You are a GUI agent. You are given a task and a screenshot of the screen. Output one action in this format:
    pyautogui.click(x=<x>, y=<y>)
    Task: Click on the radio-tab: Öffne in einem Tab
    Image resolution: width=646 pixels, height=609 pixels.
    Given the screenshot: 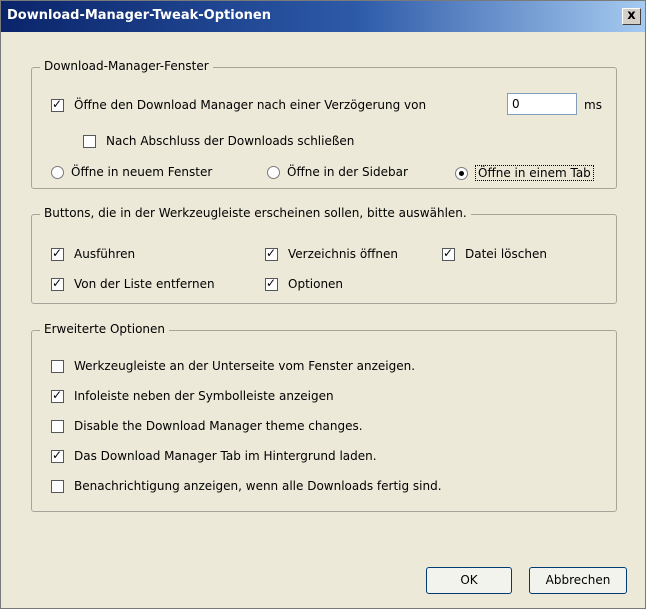 What is the action you would take?
    pyautogui.click(x=524, y=173)
    